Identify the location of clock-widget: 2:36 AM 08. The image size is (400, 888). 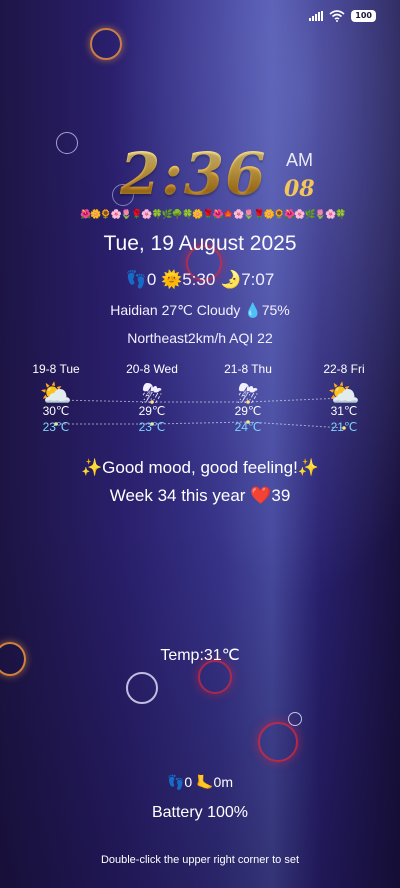
(220, 175).